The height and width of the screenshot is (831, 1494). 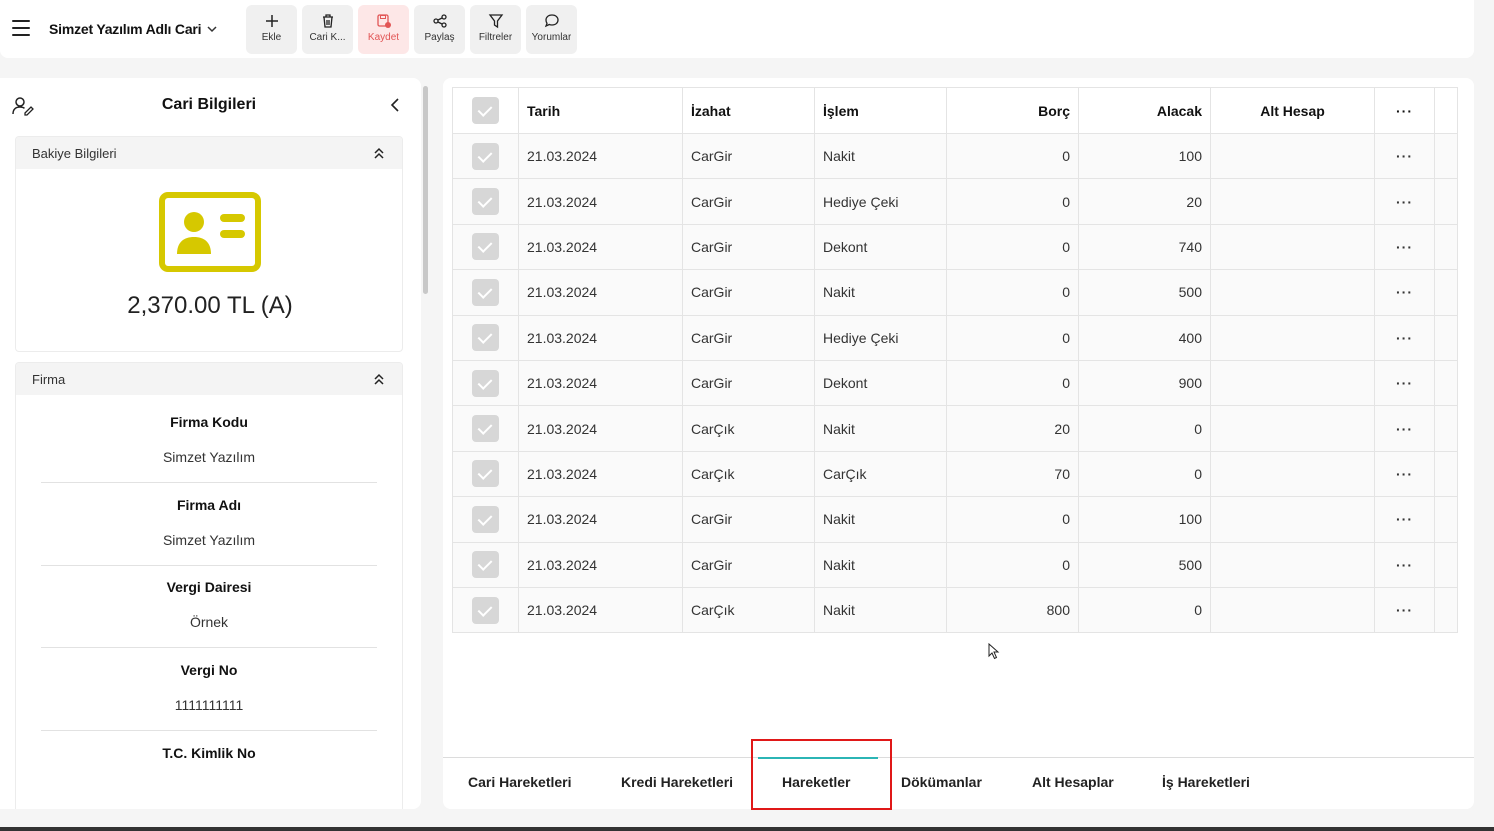 What do you see at coordinates (209, 762) in the screenshot?
I see `field-national-id: T.C. Kimlik No` at bounding box center [209, 762].